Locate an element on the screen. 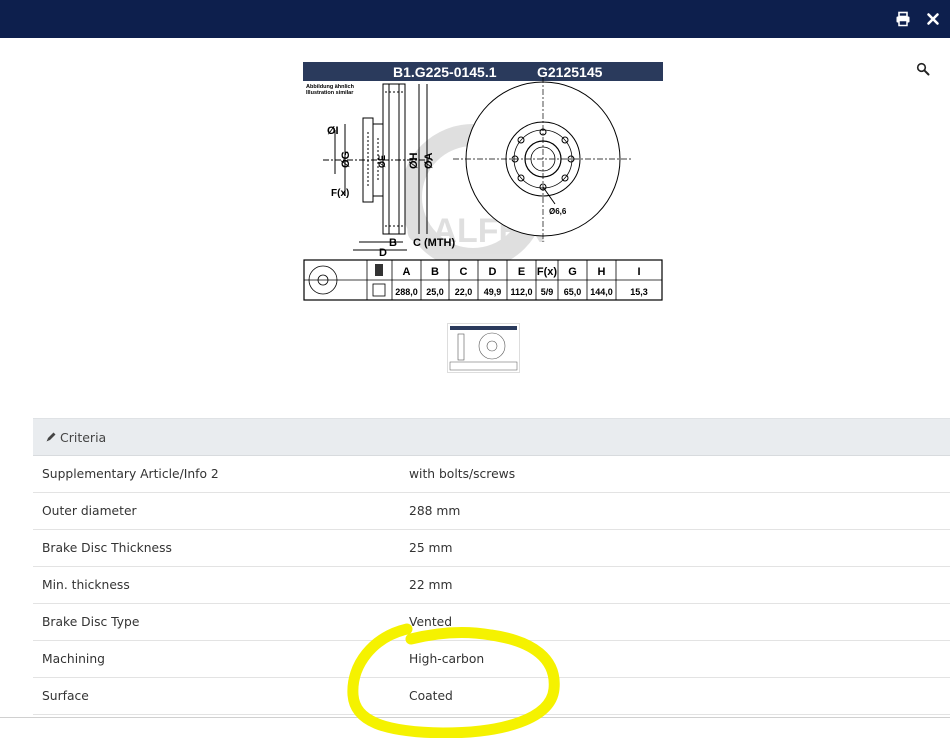 This screenshot has width=950, height=738. dim-label-b: B is located at coordinates (393, 243).